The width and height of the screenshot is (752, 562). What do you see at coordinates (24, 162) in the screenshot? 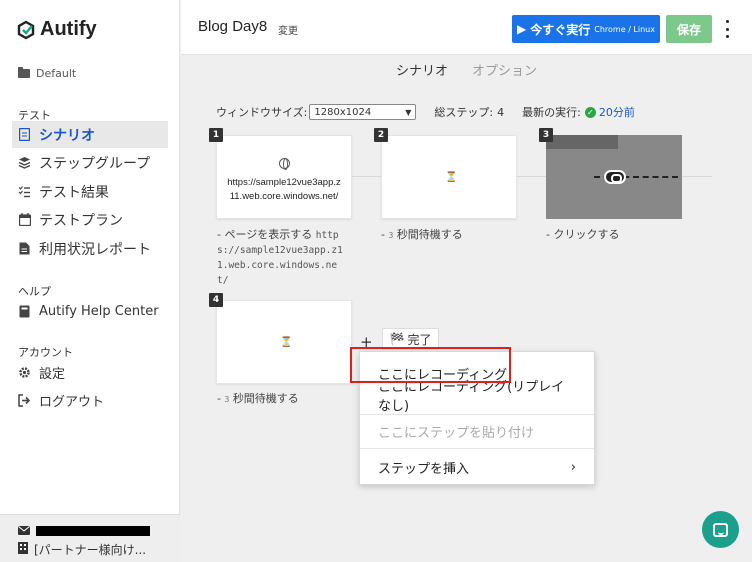
I see `layers-icon` at bounding box center [24, 162].